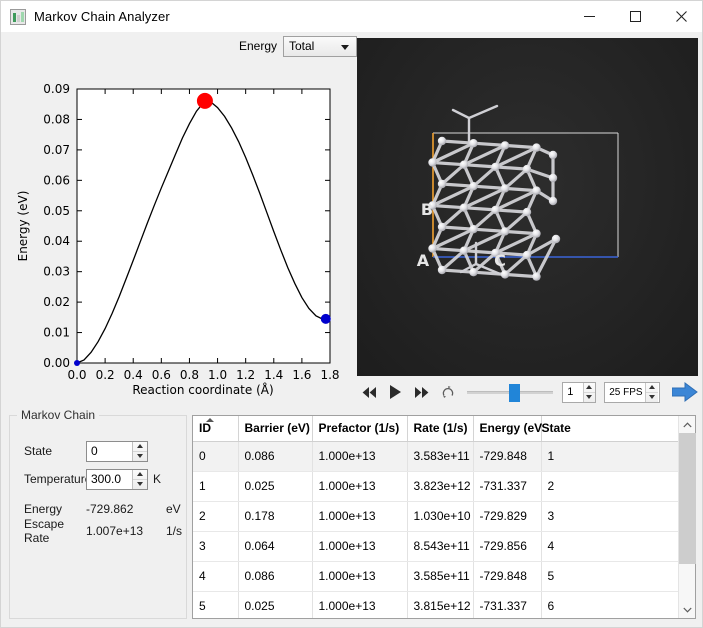 Image resolution: width=703 pixels, height=628 pixels. What do you see at coordinates (370, 392) in the screenshot?
I see `skip-to-start-icon` at bounding box center [370, 392].